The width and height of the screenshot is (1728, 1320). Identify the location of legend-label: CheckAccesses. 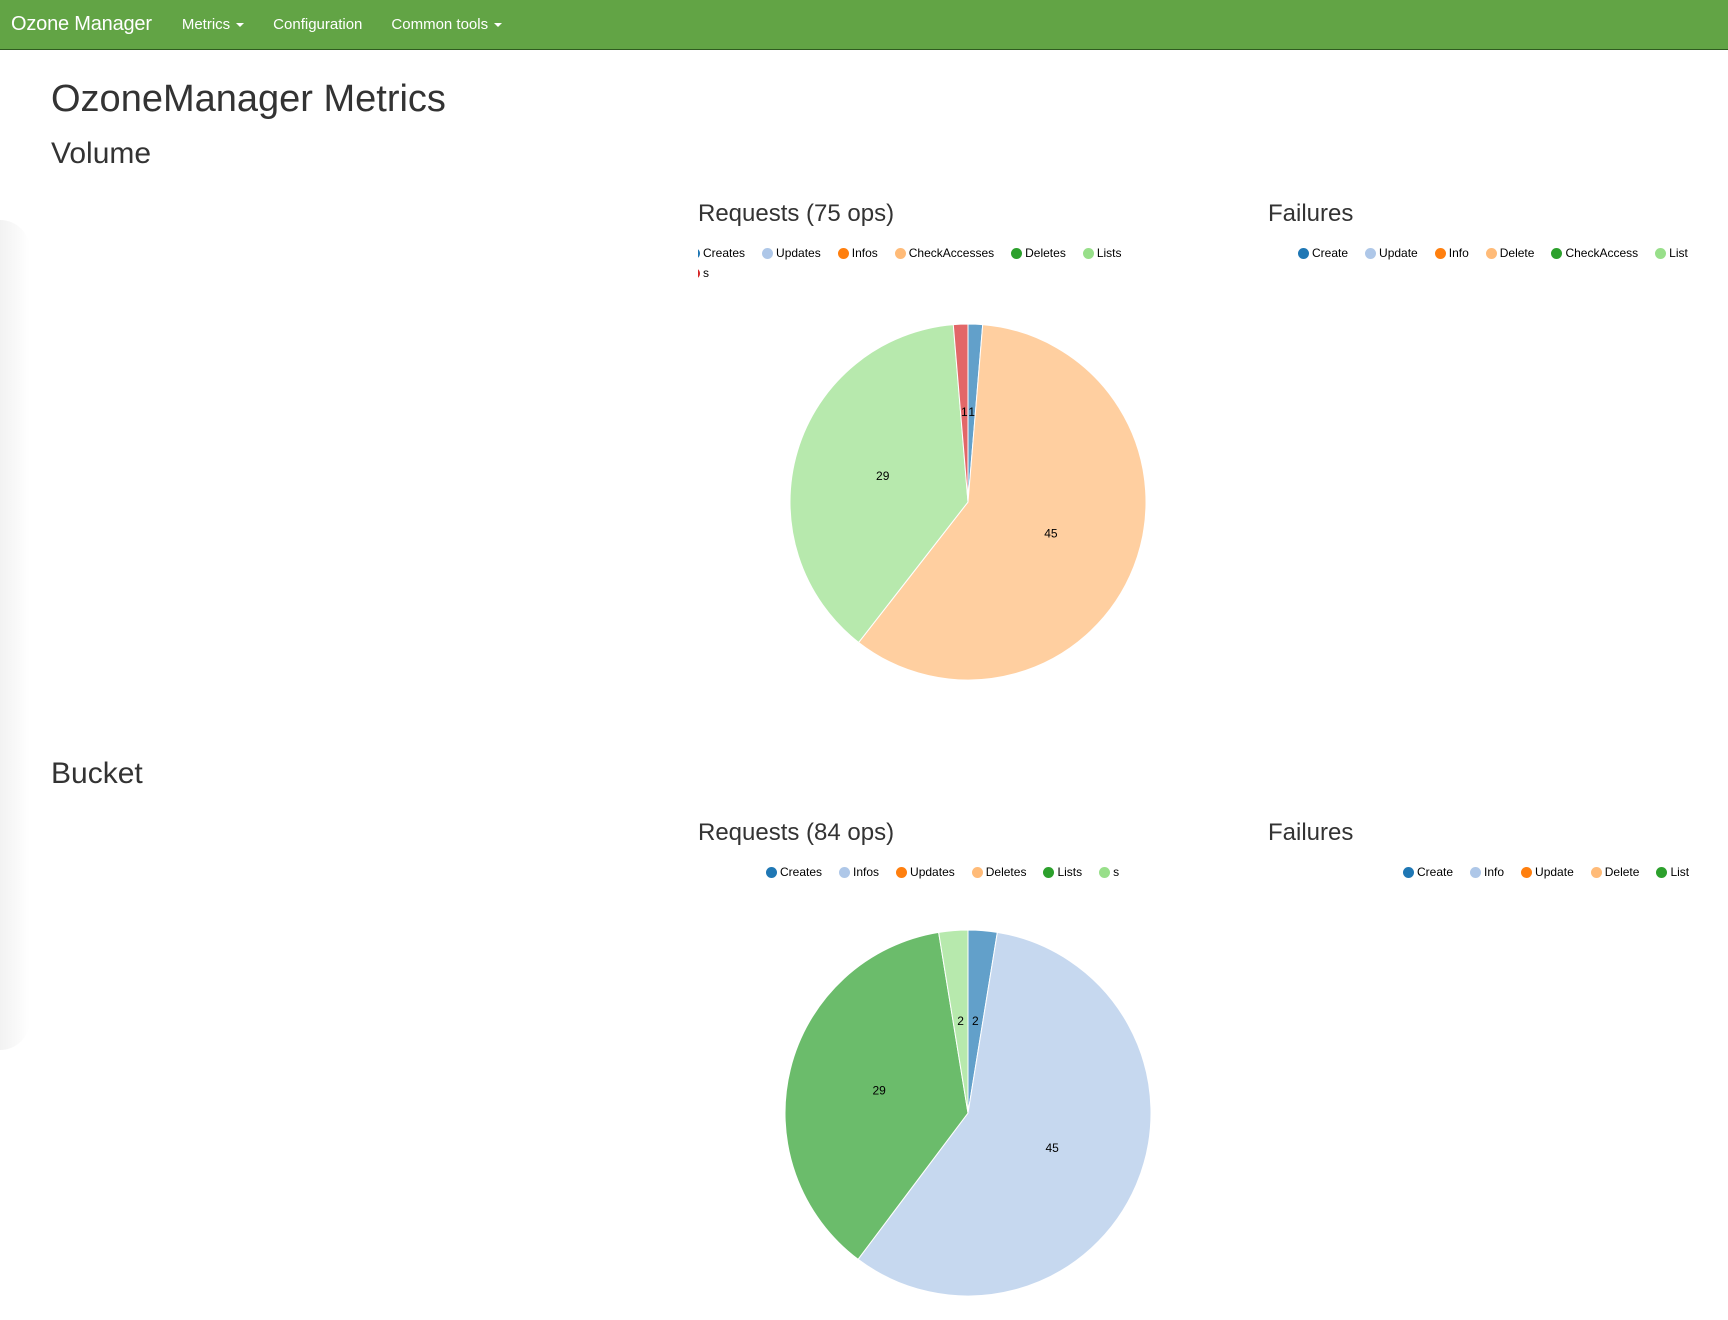
(951, 253).